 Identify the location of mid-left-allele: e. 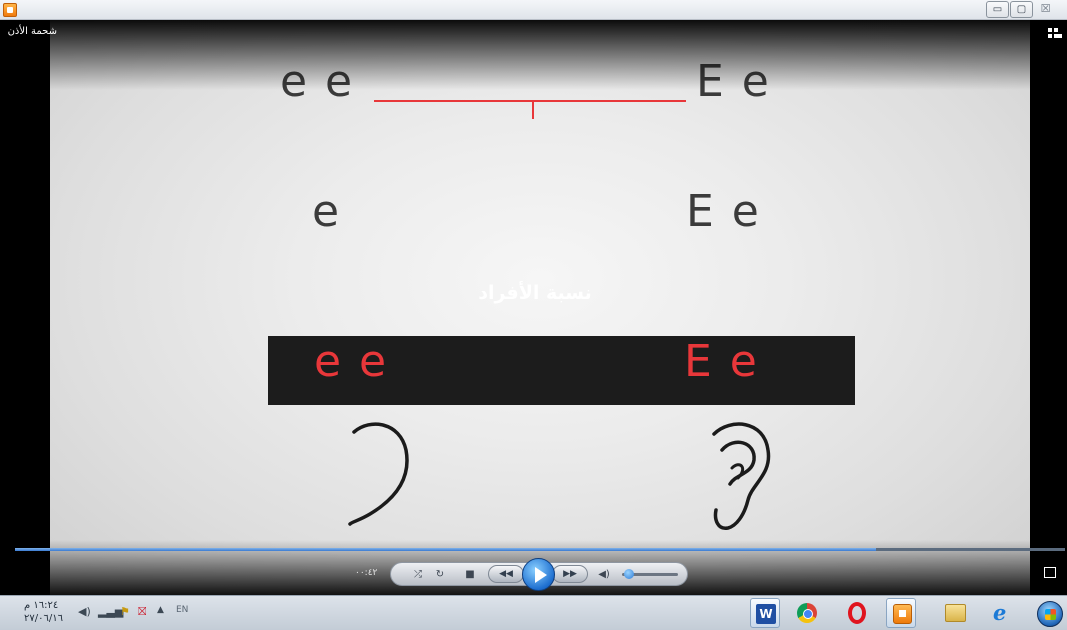
(327, 211).